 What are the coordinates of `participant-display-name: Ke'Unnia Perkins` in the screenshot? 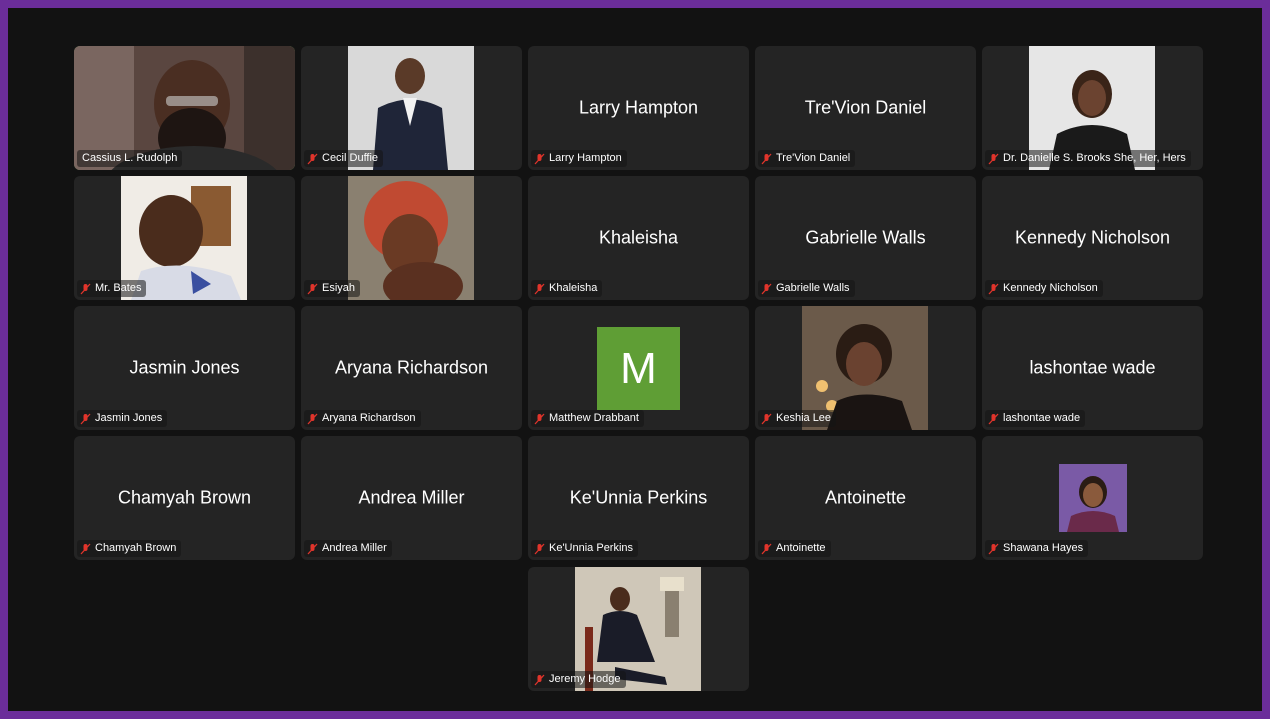 It's located at (638, 497).